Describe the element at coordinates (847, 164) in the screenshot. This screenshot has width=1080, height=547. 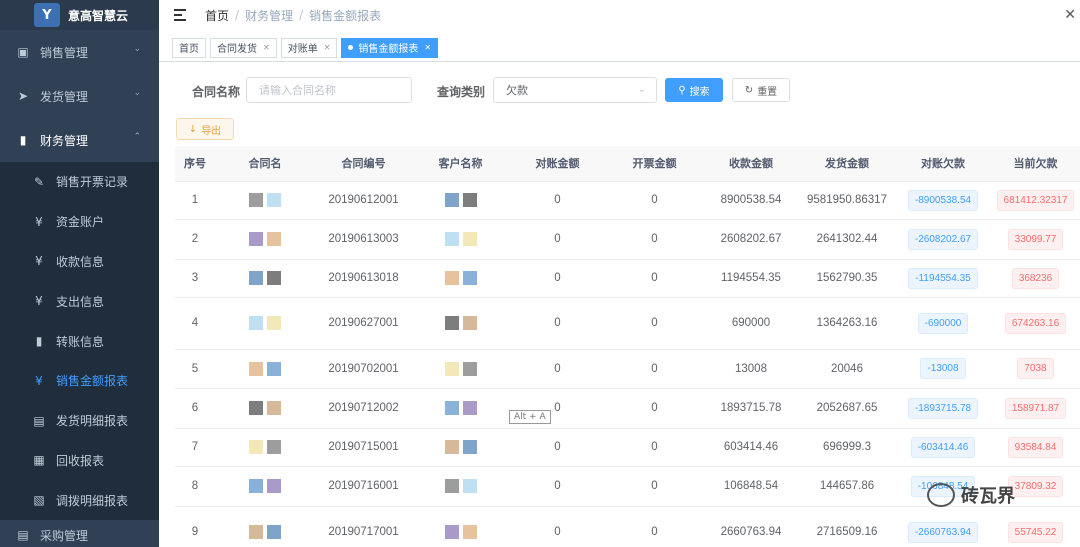
I see `column-header: 发货金额` at that location.